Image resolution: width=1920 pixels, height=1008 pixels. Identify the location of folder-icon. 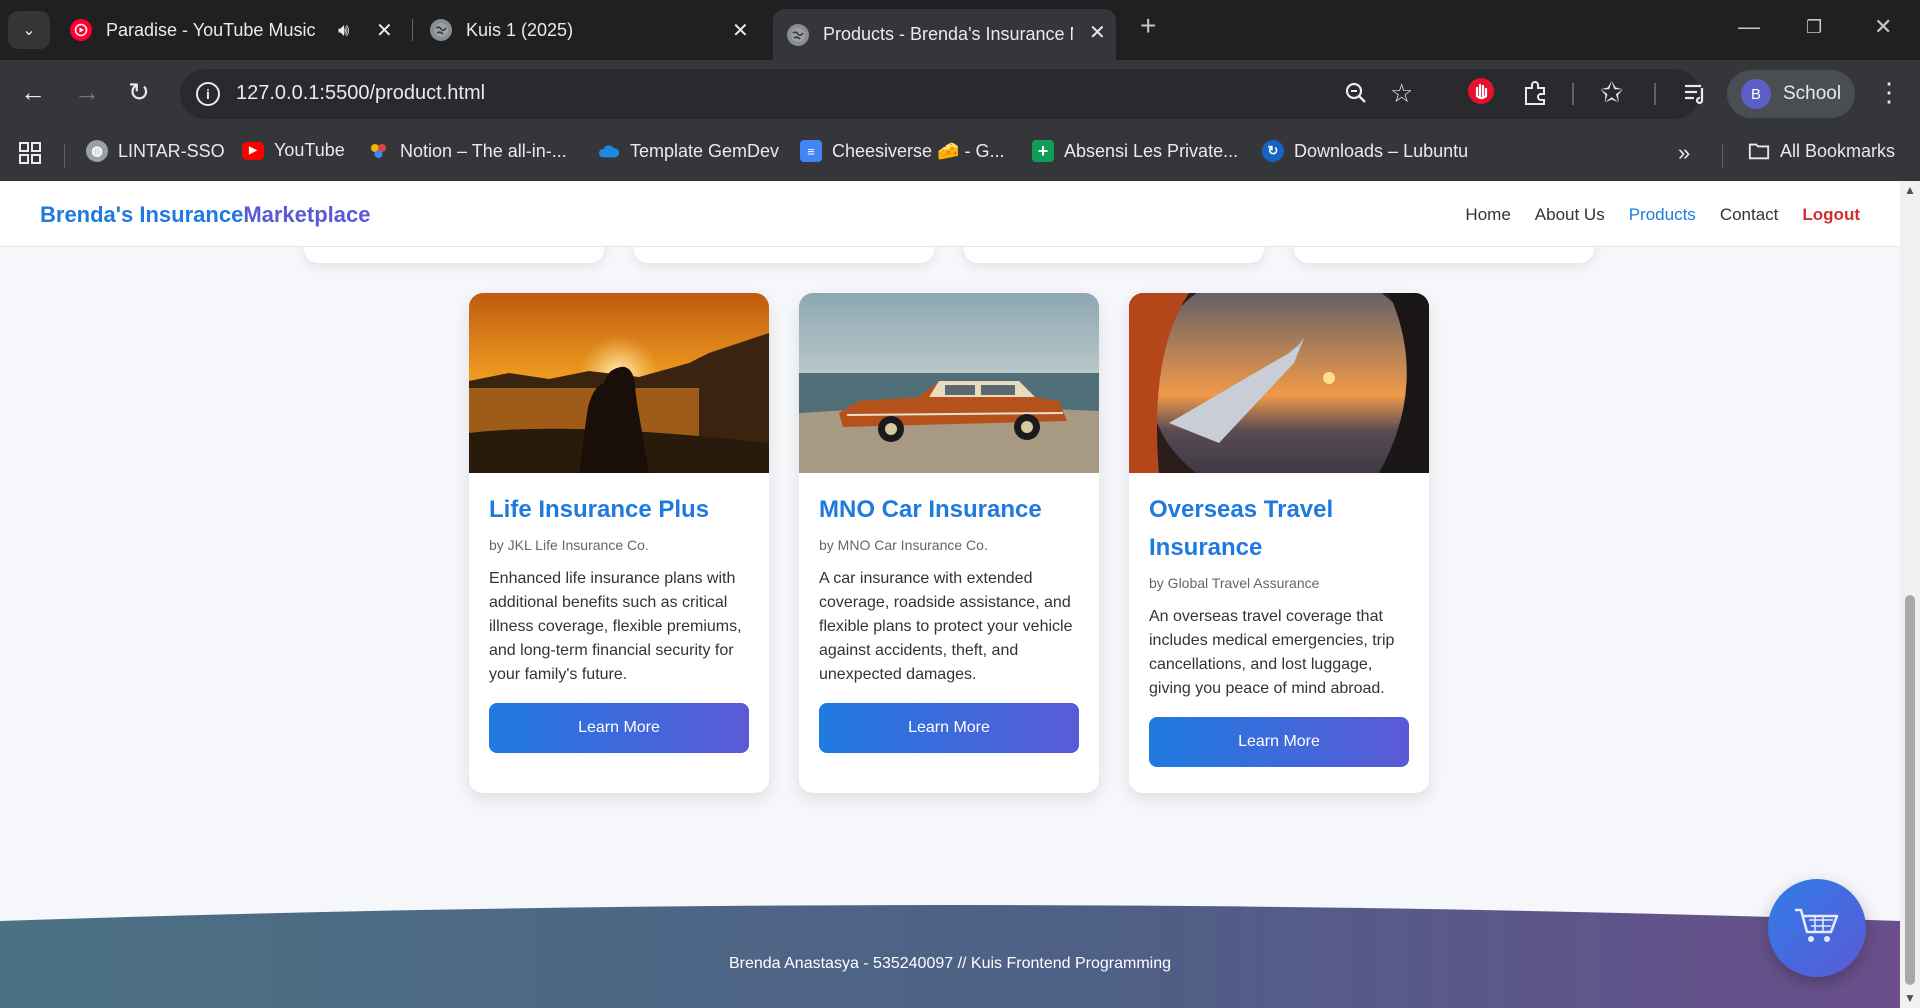
(1759, 151).